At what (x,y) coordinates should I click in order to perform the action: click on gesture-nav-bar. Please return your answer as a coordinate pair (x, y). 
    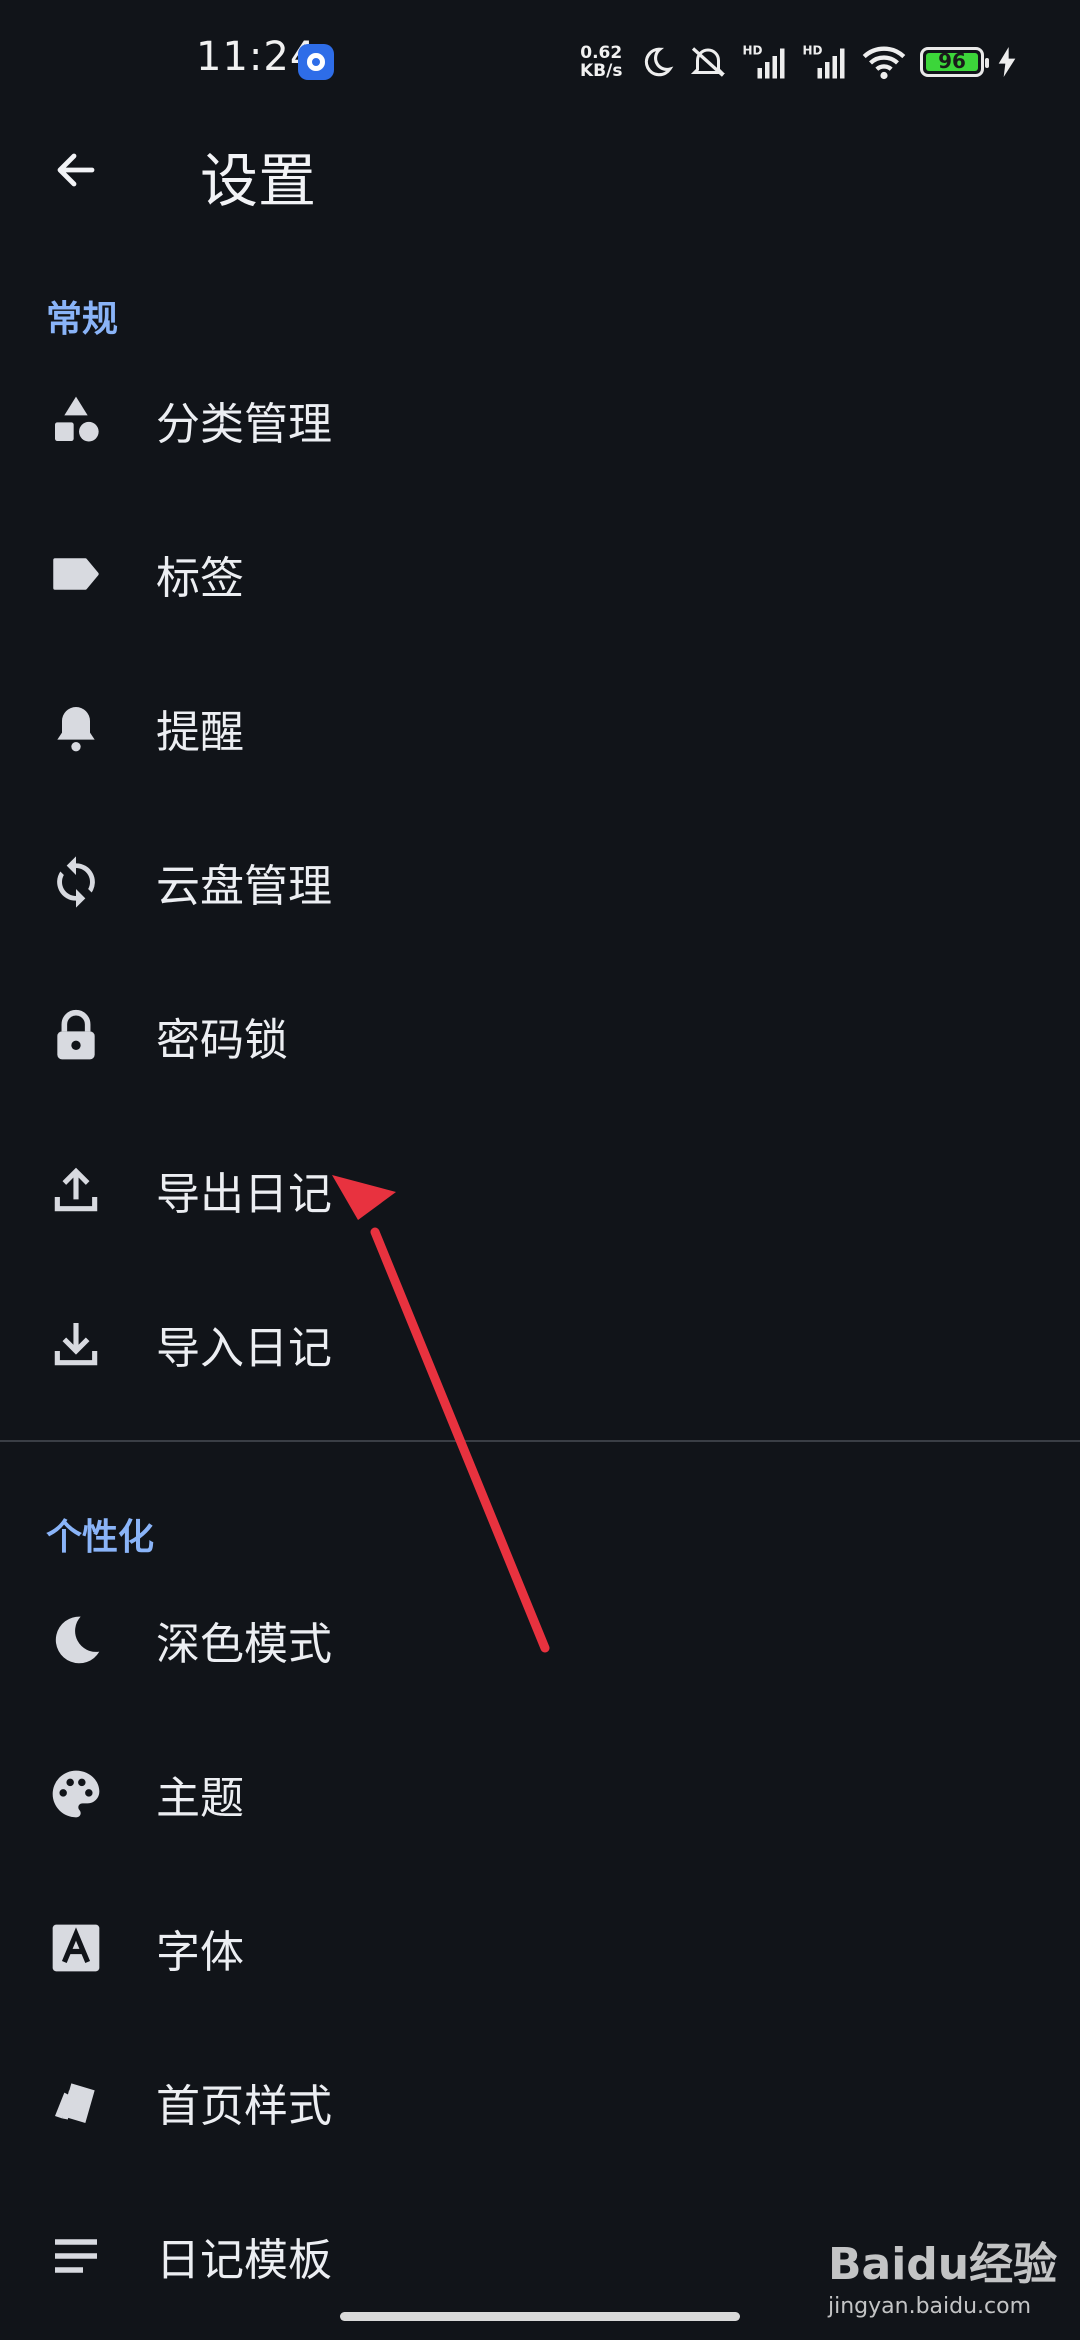
    Looking at the image, I should click on (540, 2316).